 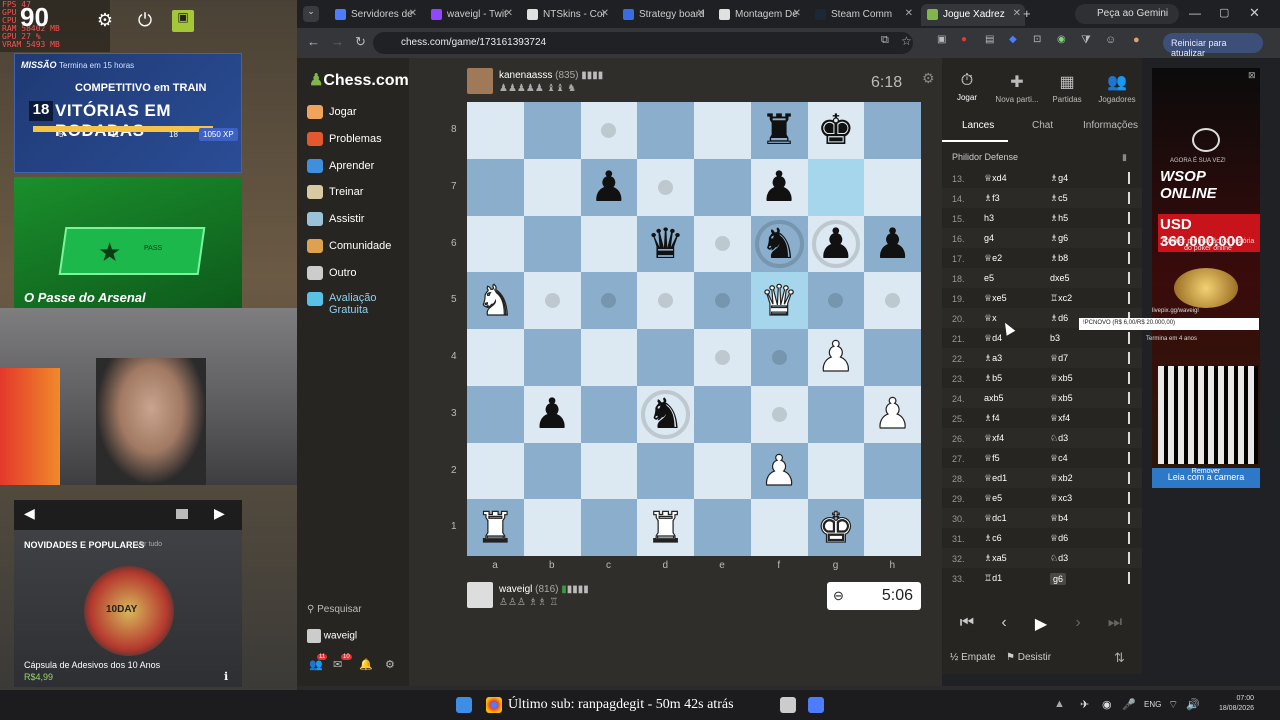 I want to click on move-san: ♗c6, so click(x=993, y=538).